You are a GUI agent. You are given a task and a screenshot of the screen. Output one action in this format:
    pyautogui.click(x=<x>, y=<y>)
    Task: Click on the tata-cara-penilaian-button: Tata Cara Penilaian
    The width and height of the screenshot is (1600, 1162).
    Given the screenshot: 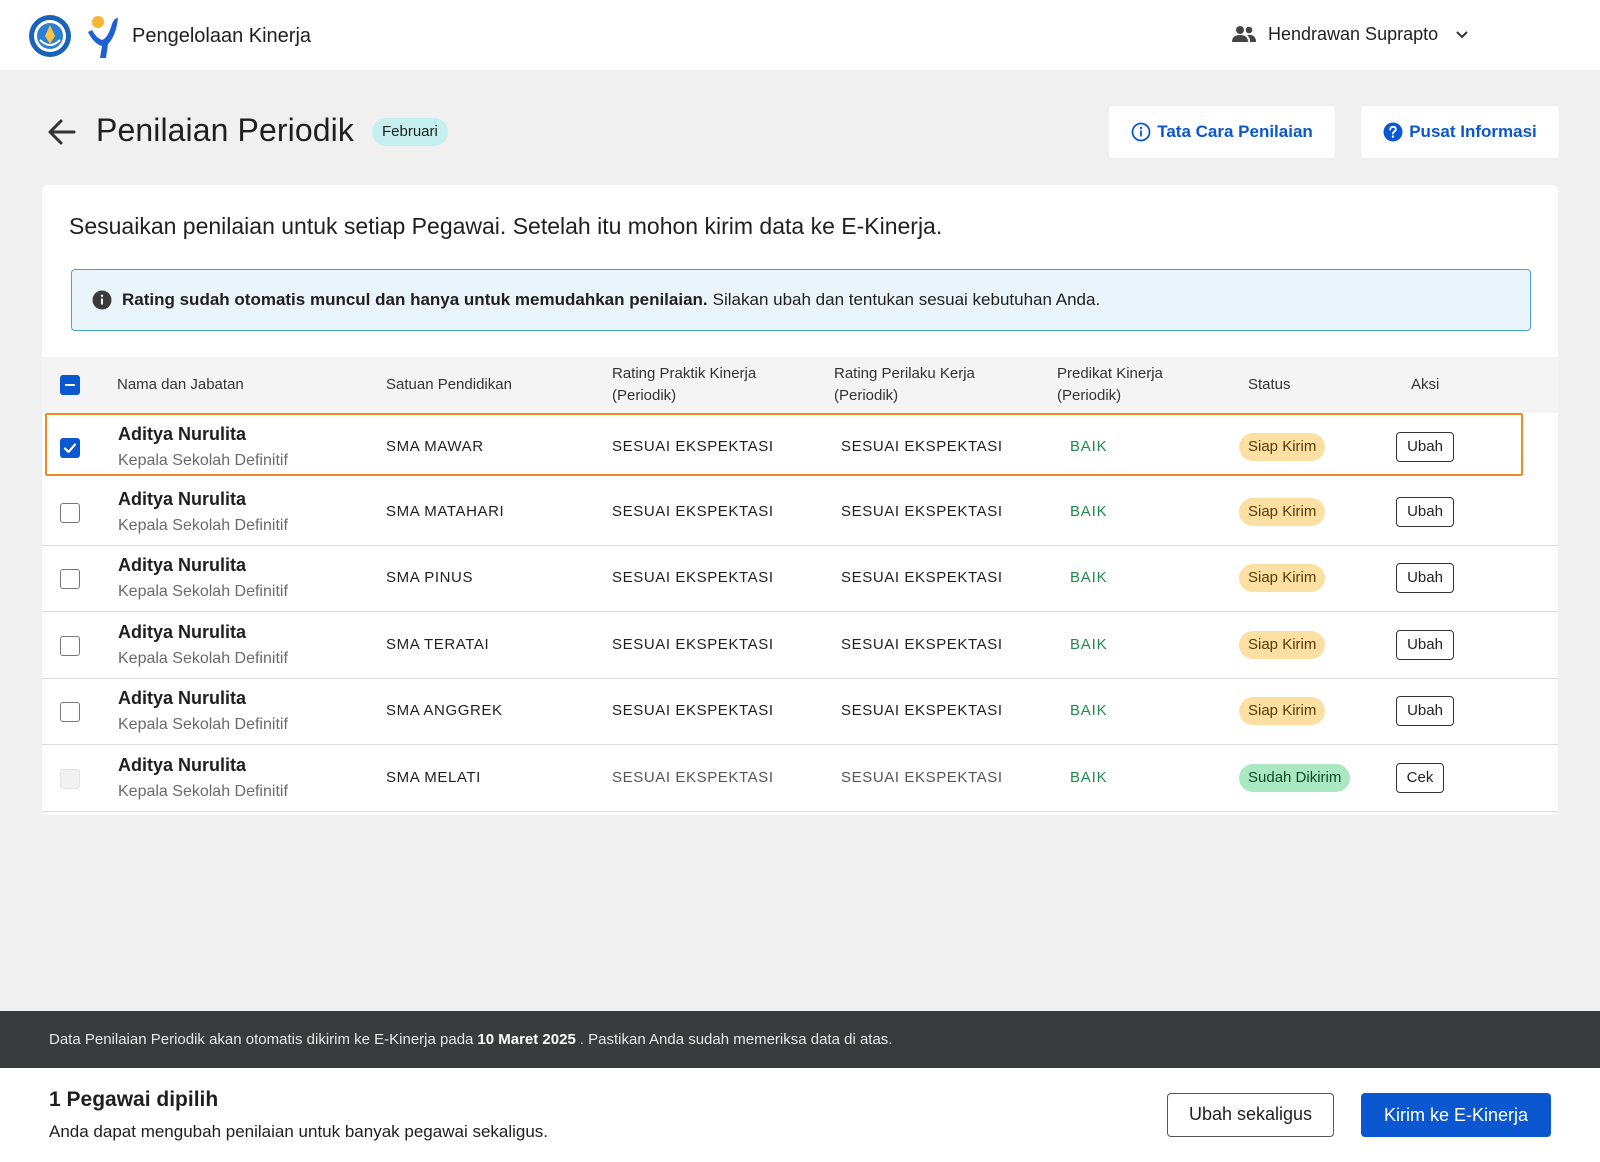 What is the action you would take?
    pyautogui.click(x=1222, y=132)
    